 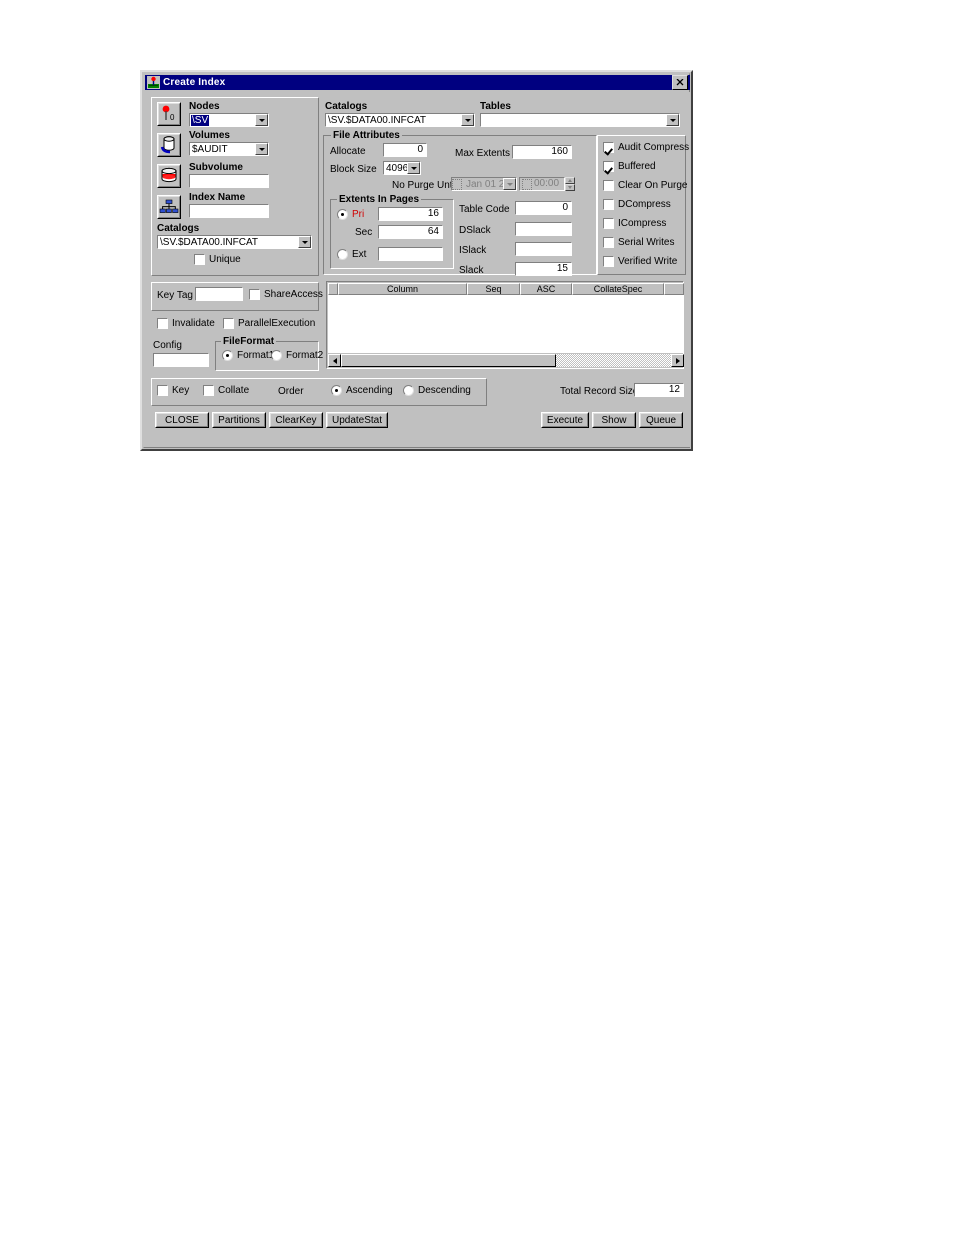 I want to click on key-label: Key, so click(x=181, y=390).